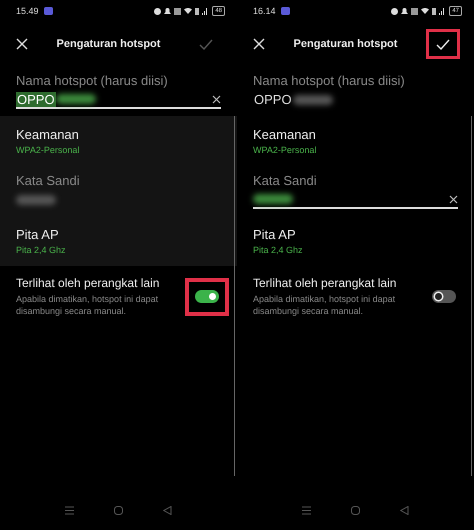 Image resolution: width=474 pixels, height=530 pixels. Describe the element at coordinates (264, 11) in the screenshot. I see `status-time: 16.14` at that location.